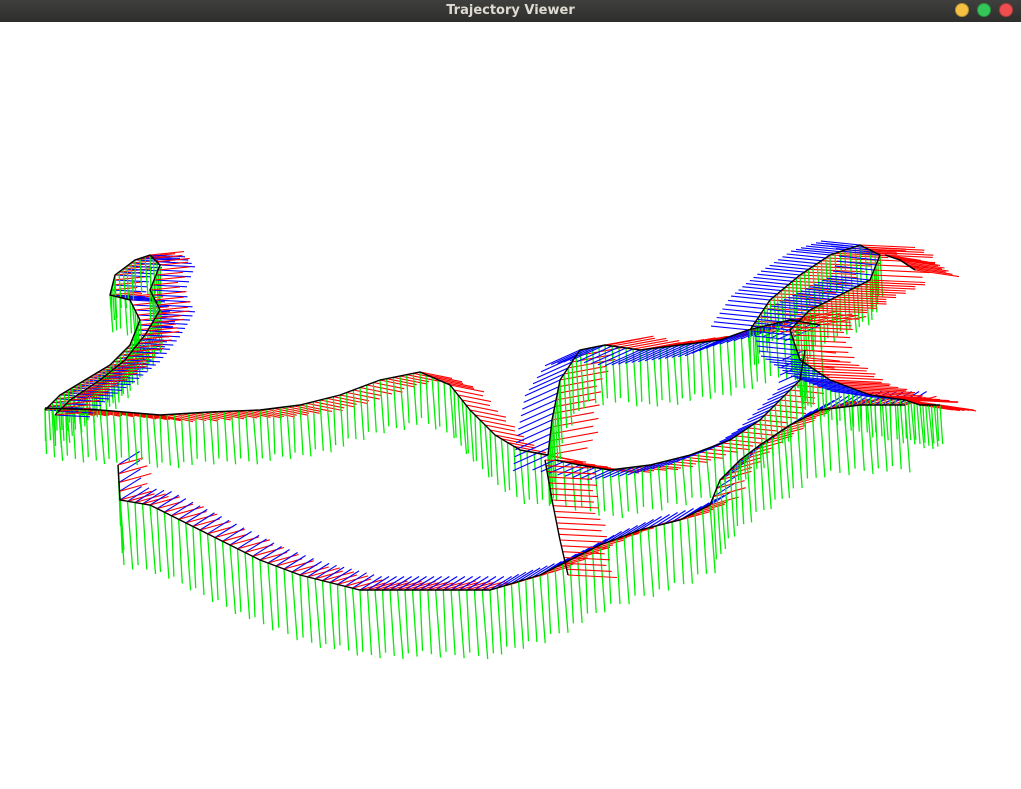 The width and height of the screenshot is (1021, 789). What do you see at coordinates (510, 11) in the screenshot?
I see `title-bar: Trajectory Viewer` at bounding box center [510, 11].